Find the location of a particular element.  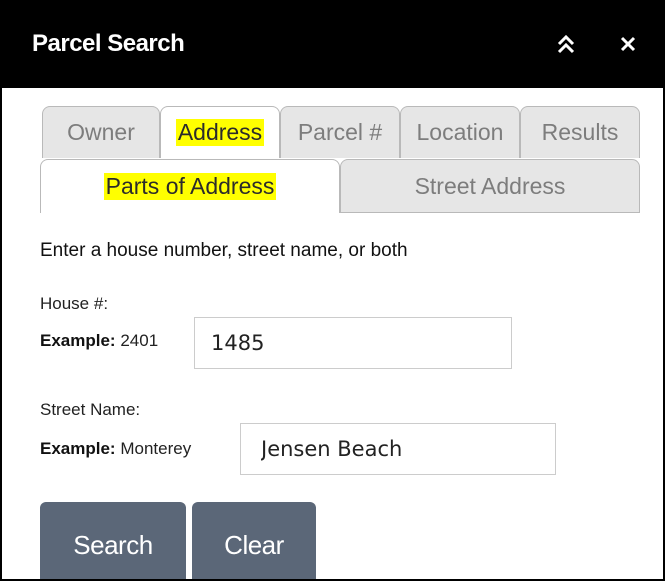

house-number-label: House #: is located at coordinates (74, 303).